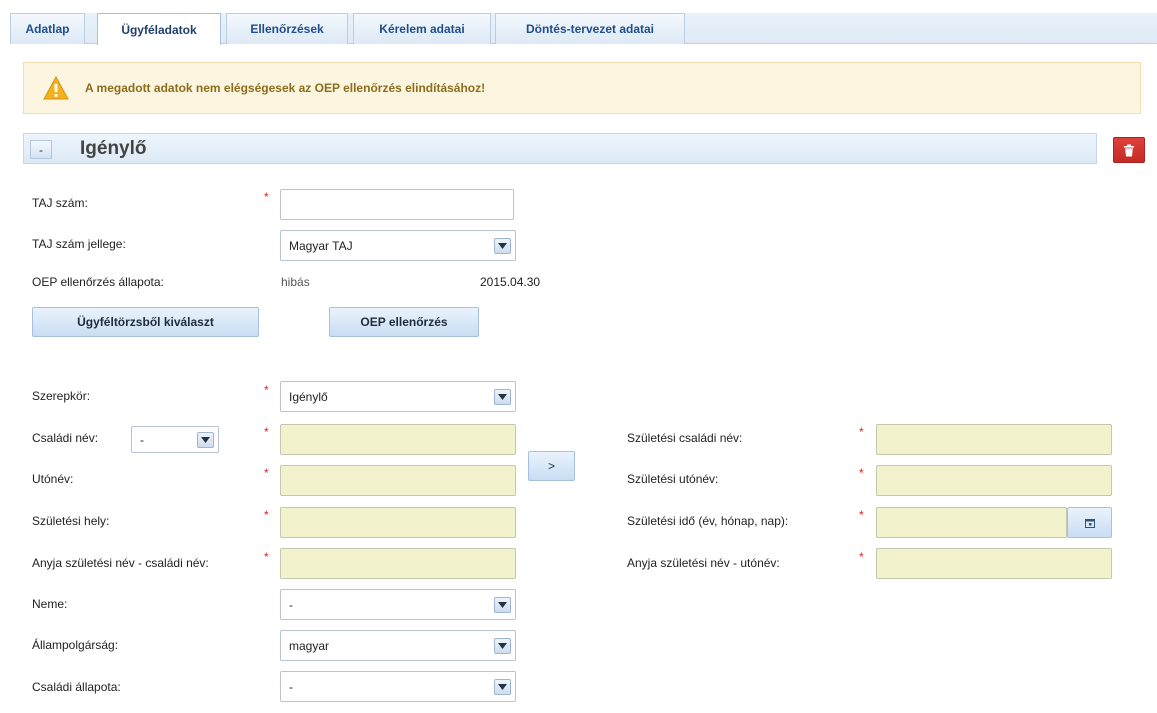 This screenshot has width=1157, height=713. I want to click on trash-icon, so click(1129, 150).